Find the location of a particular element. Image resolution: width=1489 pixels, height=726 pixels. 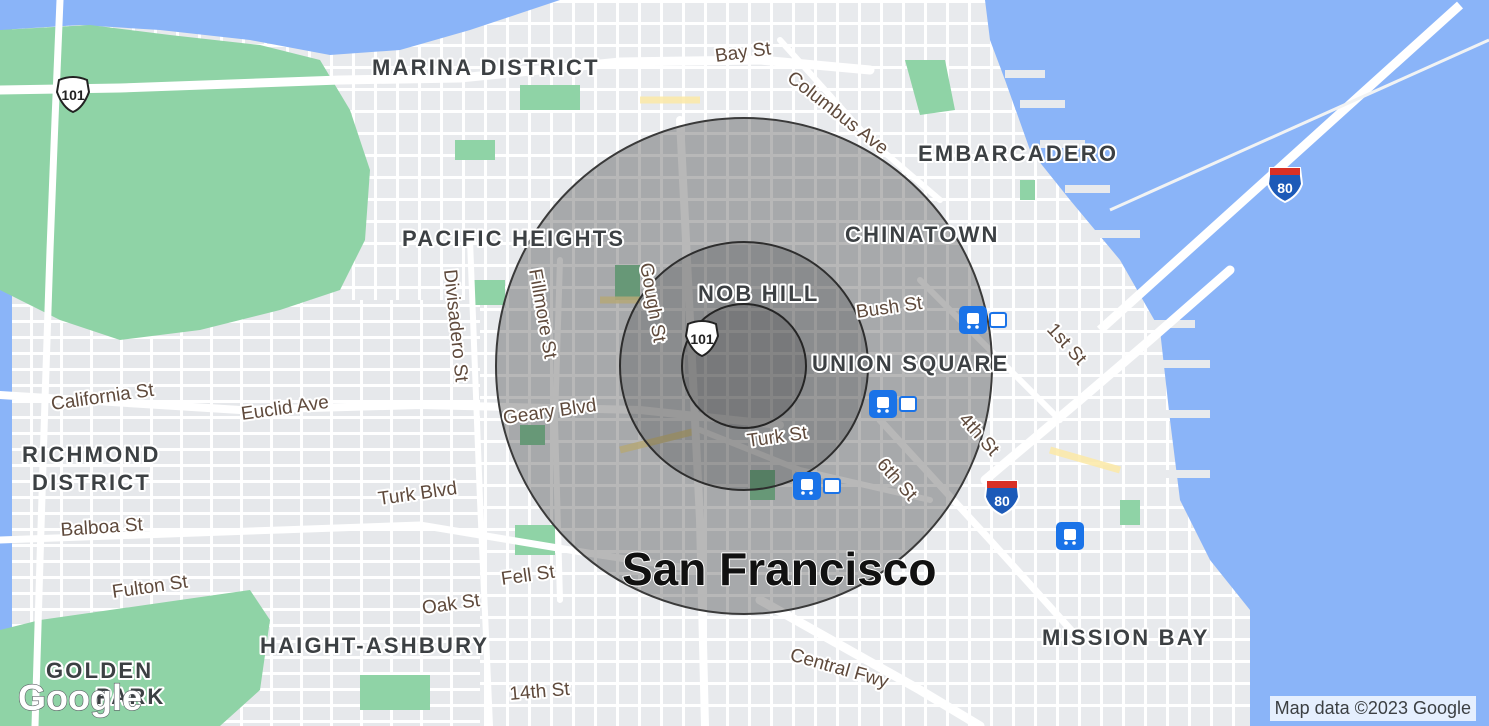

district-label-embarcadero: EMBARCADERO is located at coordinates (1018, 153).